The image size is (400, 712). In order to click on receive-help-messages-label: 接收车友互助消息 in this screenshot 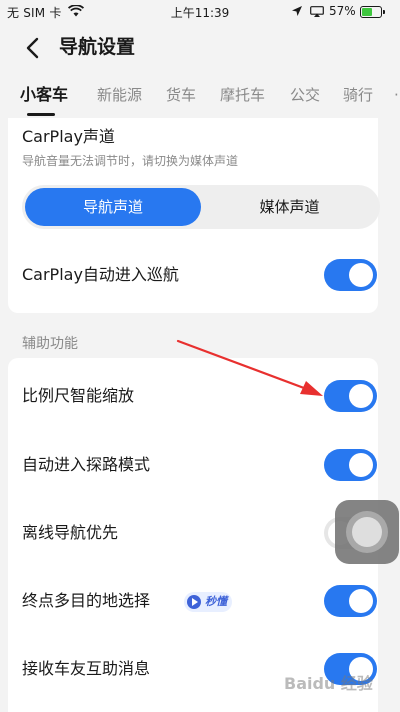, I will do `click(86, 668)`.